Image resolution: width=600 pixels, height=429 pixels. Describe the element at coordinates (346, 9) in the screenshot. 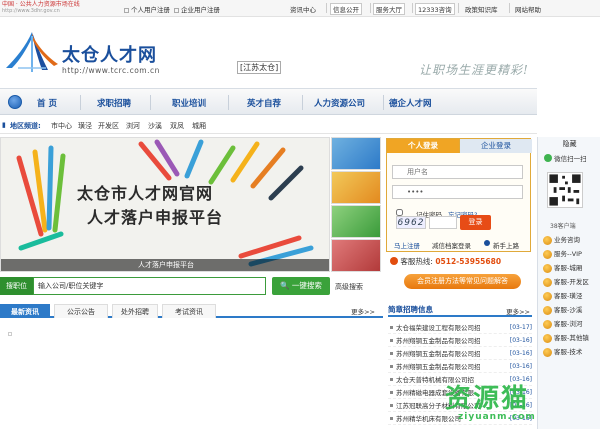

I see `top-link-info-public: 信息公开` at that location.